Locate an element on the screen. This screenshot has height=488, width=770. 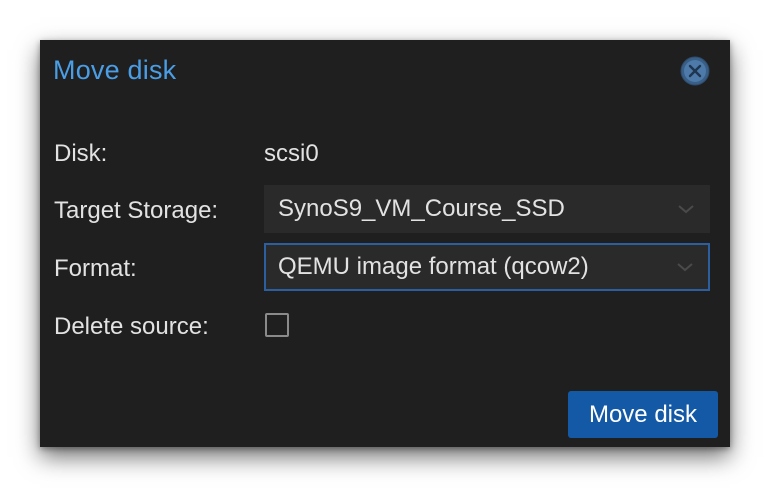
delete-source-checkbox is located at coordinates (277, 325).